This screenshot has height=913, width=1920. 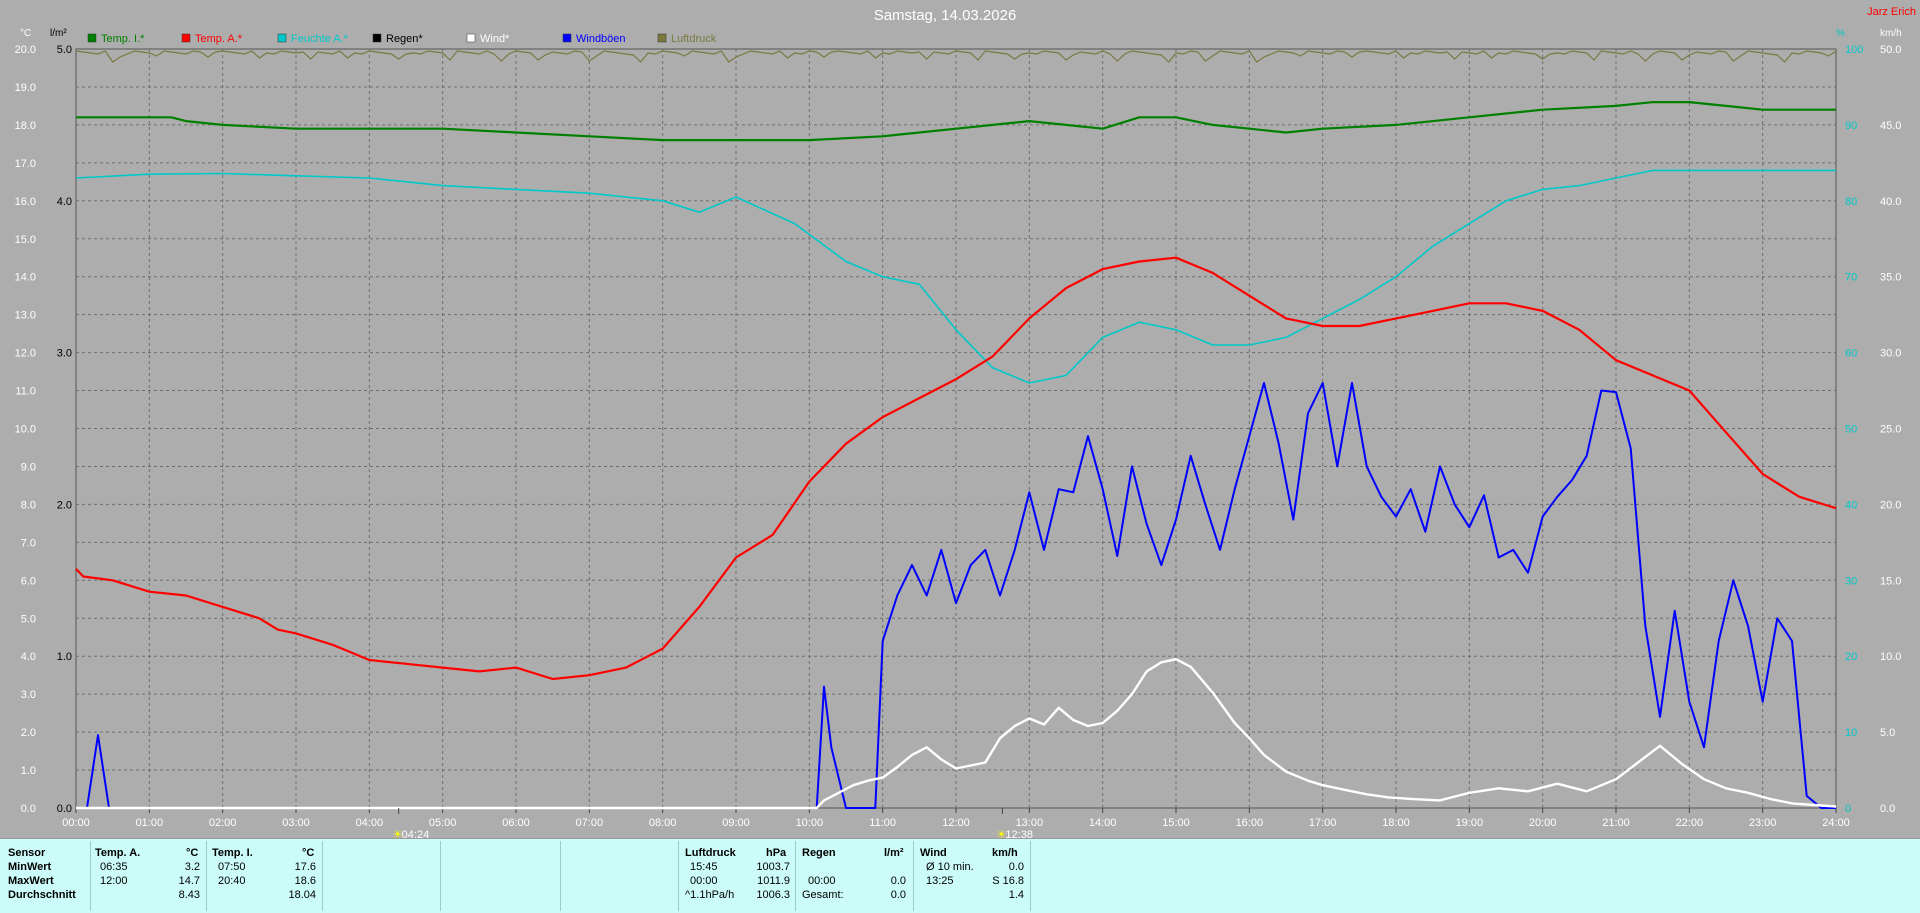 I want to click on legend-label: Windböen, so click(x=601, y=39).